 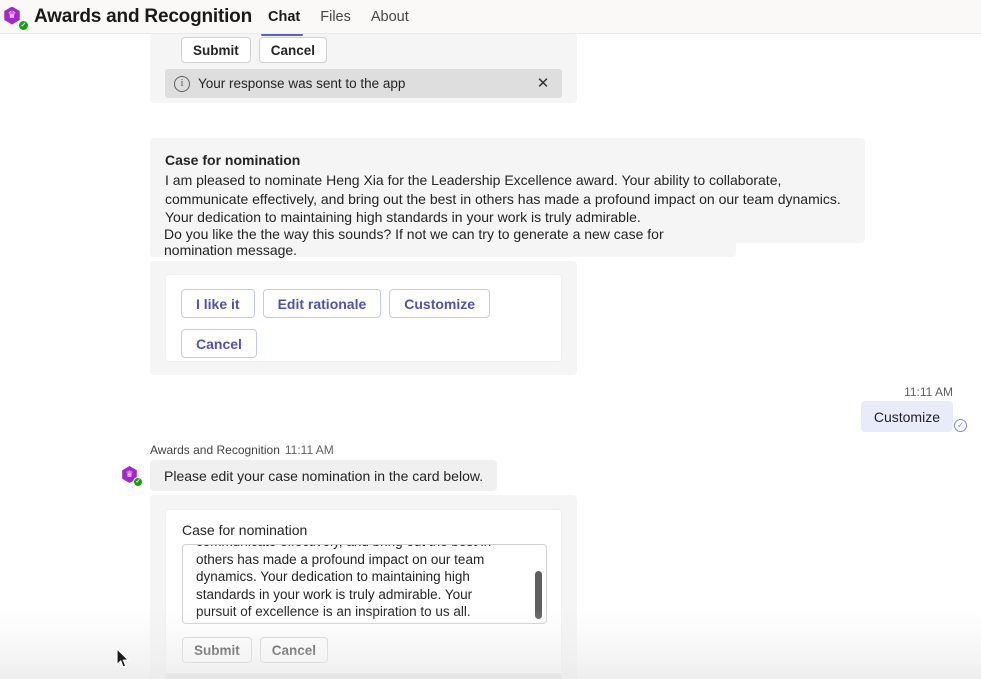 I want to click on outgoing-message-bubble: Customize, so click(x=906, y=416).